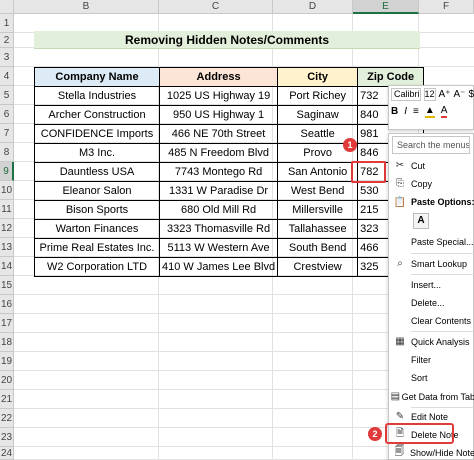 The height and width of the screenshot is (460, 474). I want to click on cell-city: Saginaw, so click(318, 115).